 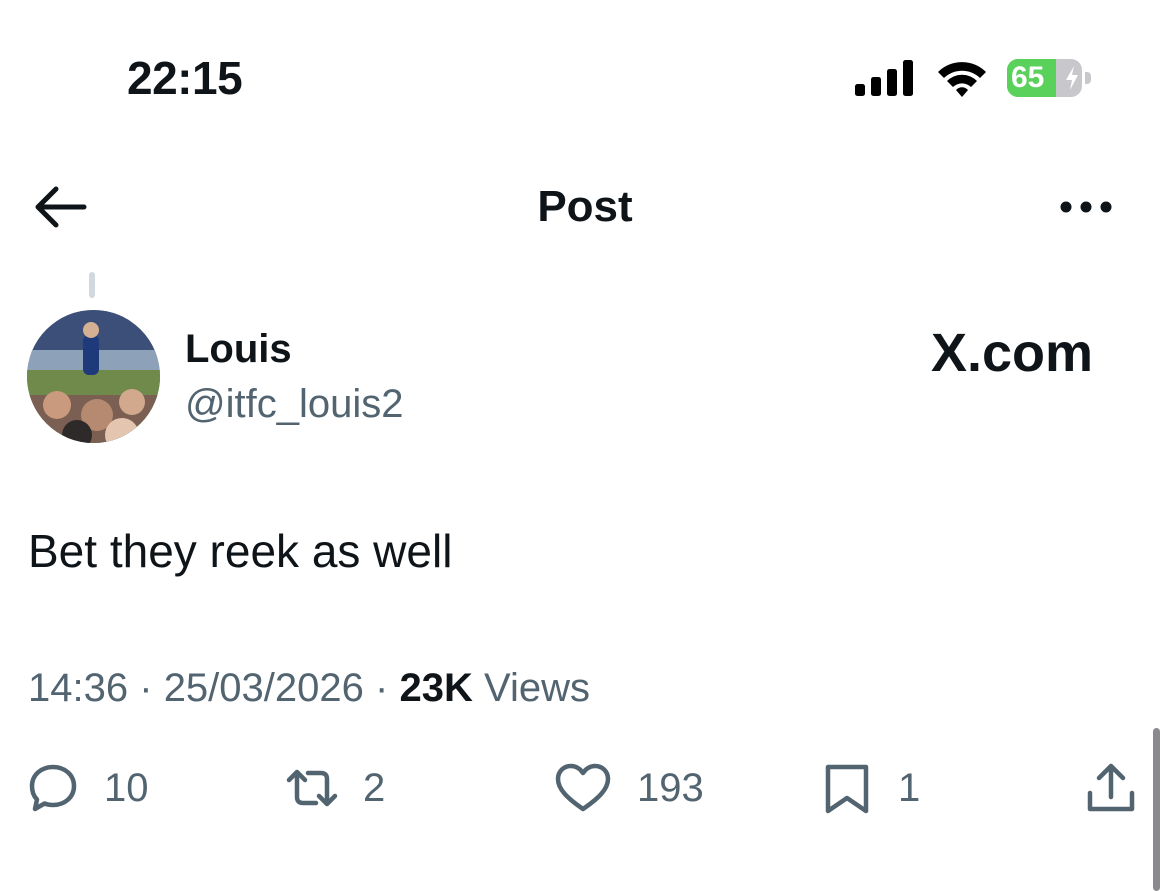 I want to click on author-name: Louis, so click(x=238, y=349).